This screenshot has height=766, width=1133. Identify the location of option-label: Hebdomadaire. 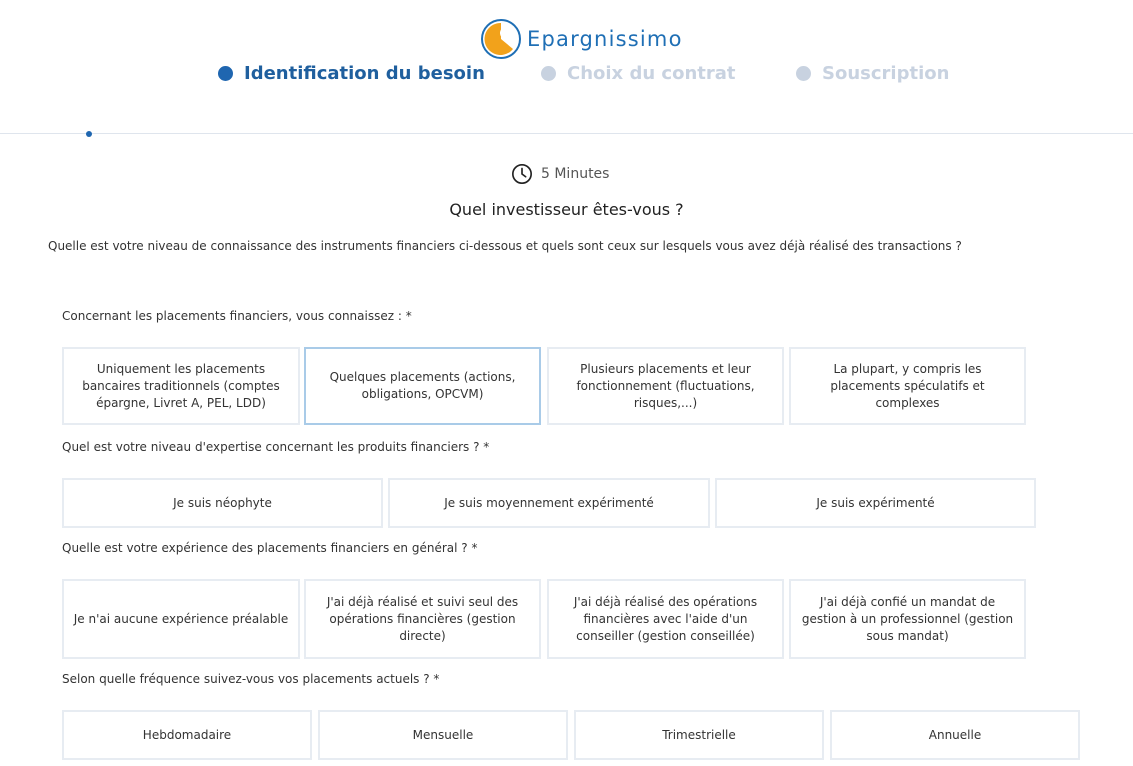
(187, 734).